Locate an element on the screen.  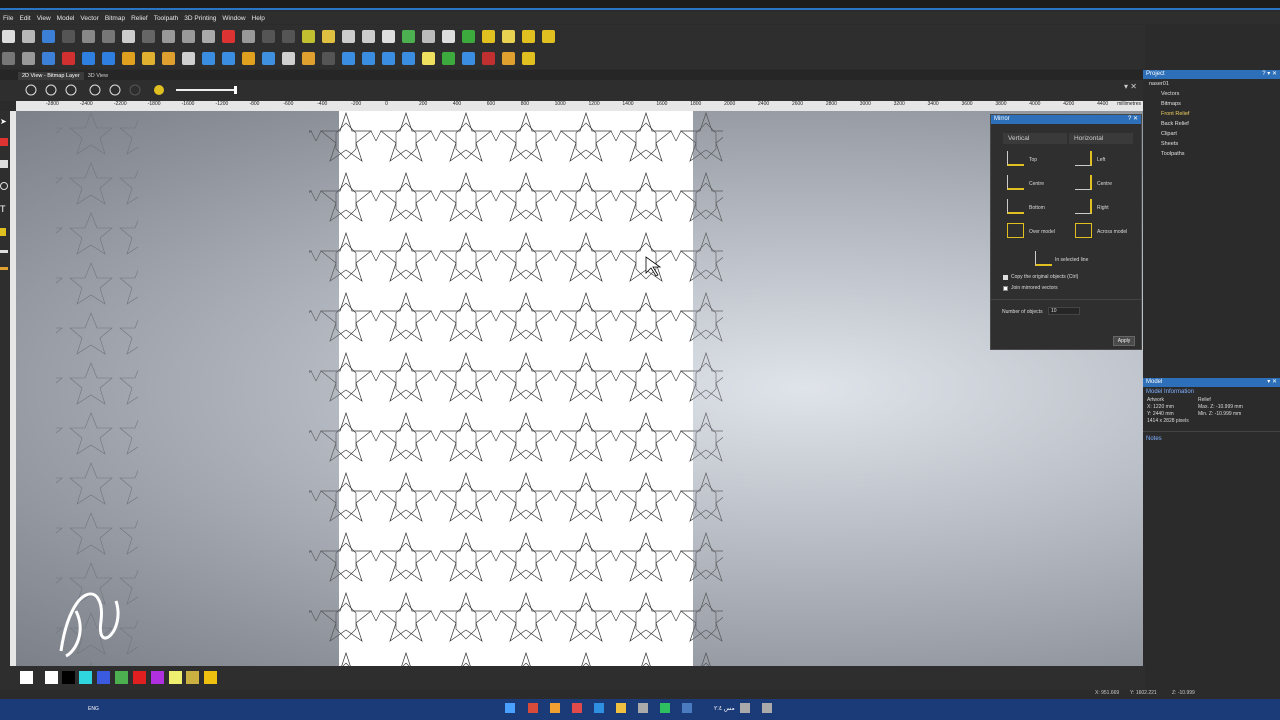
mirror-over-model-icon is located at coordinates (1015, 230).